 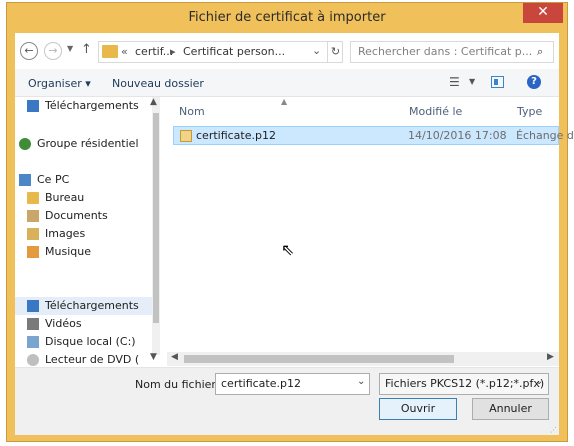 What do you see at coordinates (25, 180) in the screenshot?
I see `this-pc-icon` at bounding box center [25, 180].